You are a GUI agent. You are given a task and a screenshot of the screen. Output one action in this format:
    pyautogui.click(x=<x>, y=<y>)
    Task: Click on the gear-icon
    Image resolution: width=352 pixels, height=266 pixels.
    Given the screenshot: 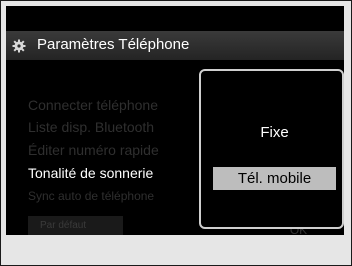 What is the action you would take?
    pyautogui.click(x=19, y=46)
    